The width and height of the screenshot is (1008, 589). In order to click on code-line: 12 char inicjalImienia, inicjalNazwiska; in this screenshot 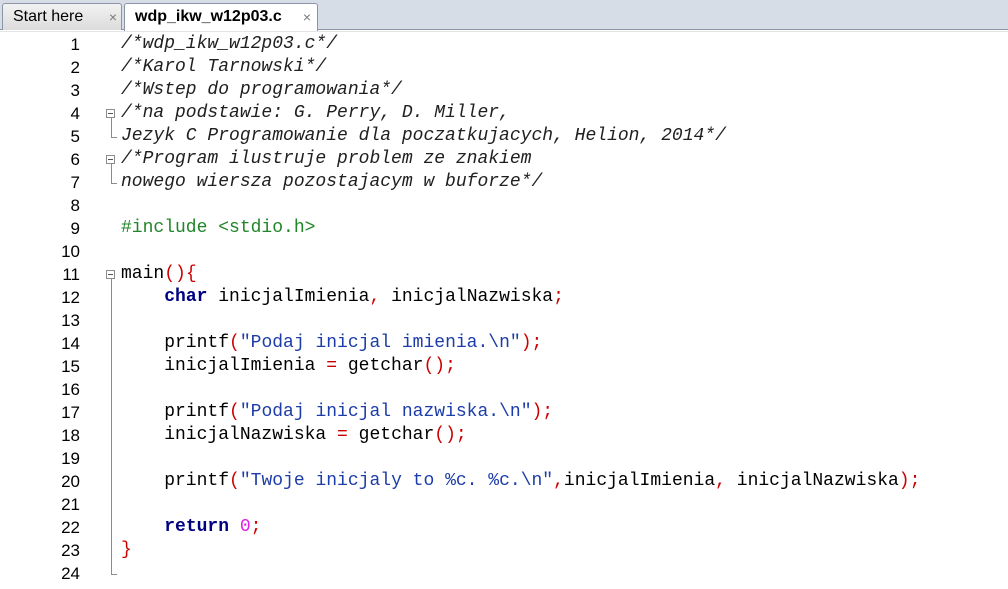, I will do `click(504, 297)`.